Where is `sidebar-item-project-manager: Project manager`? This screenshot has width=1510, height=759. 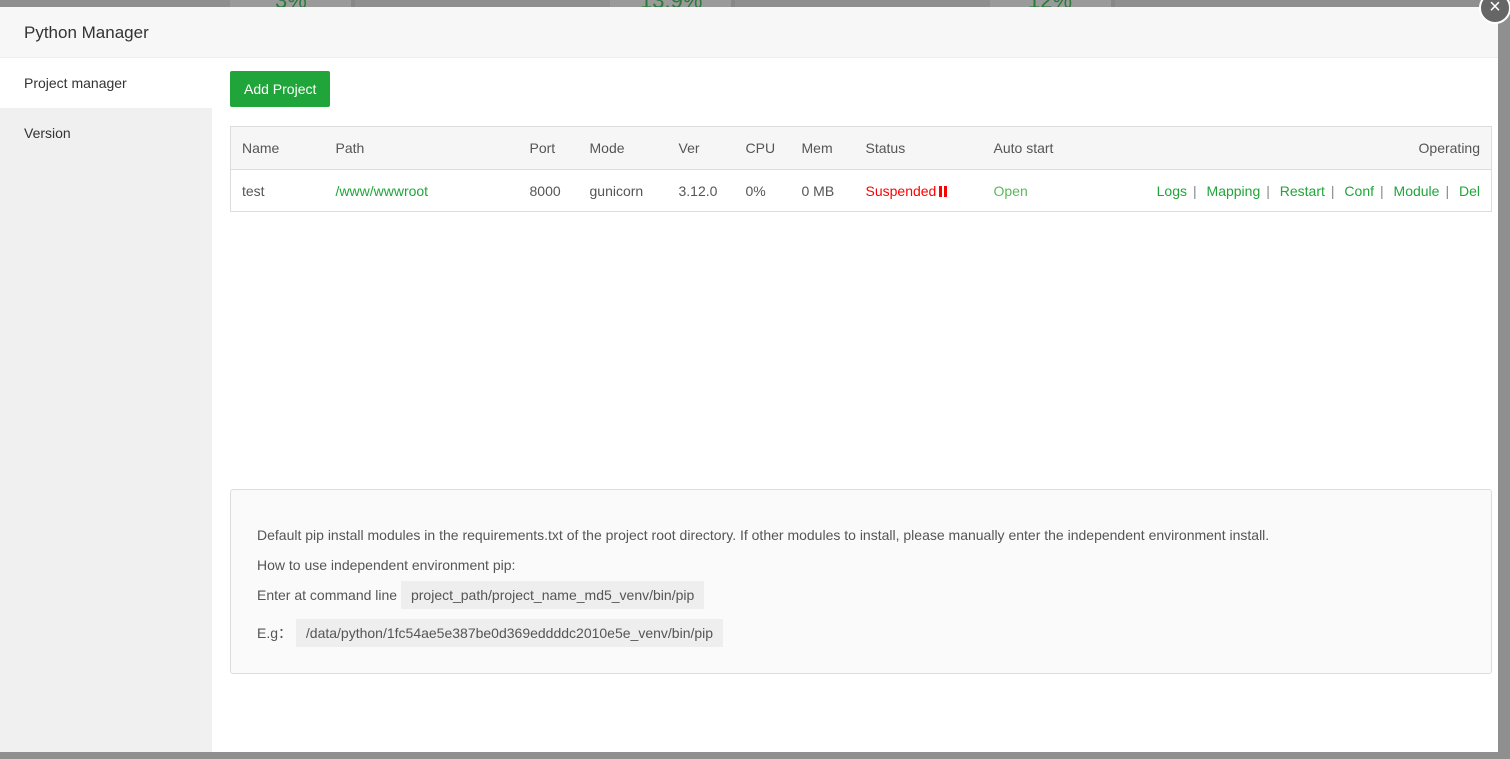 sidebar-item-project-manager: Project manager is located at coordinates (106, 83).